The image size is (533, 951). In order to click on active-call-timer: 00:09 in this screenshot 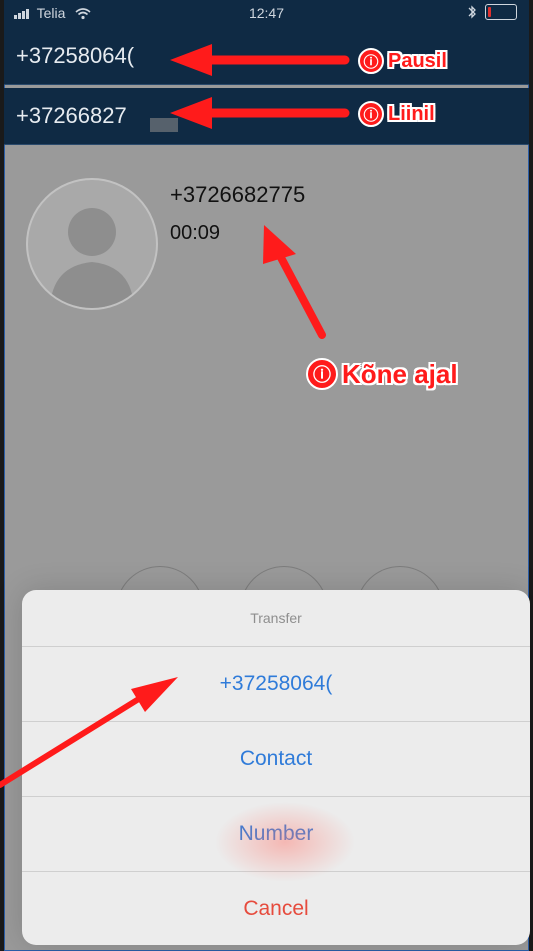, I will do `click(195, 233)`.